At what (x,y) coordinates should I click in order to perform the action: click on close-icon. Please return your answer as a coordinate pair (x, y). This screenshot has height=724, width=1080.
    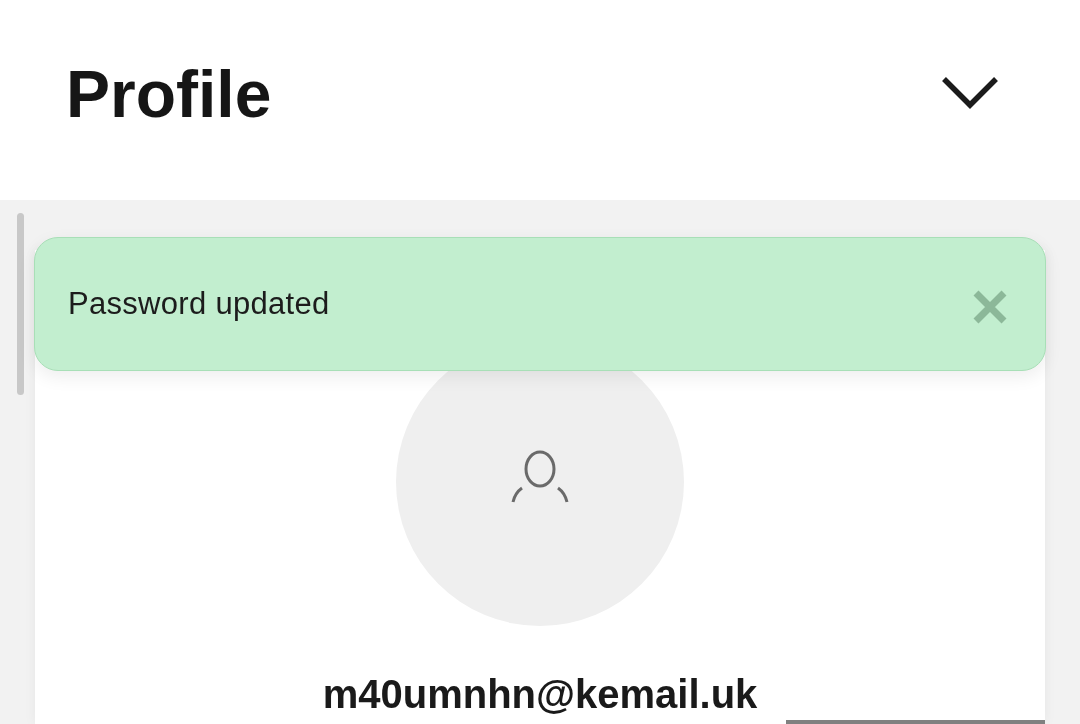
    Looking at the image, I should click on (990, 307).